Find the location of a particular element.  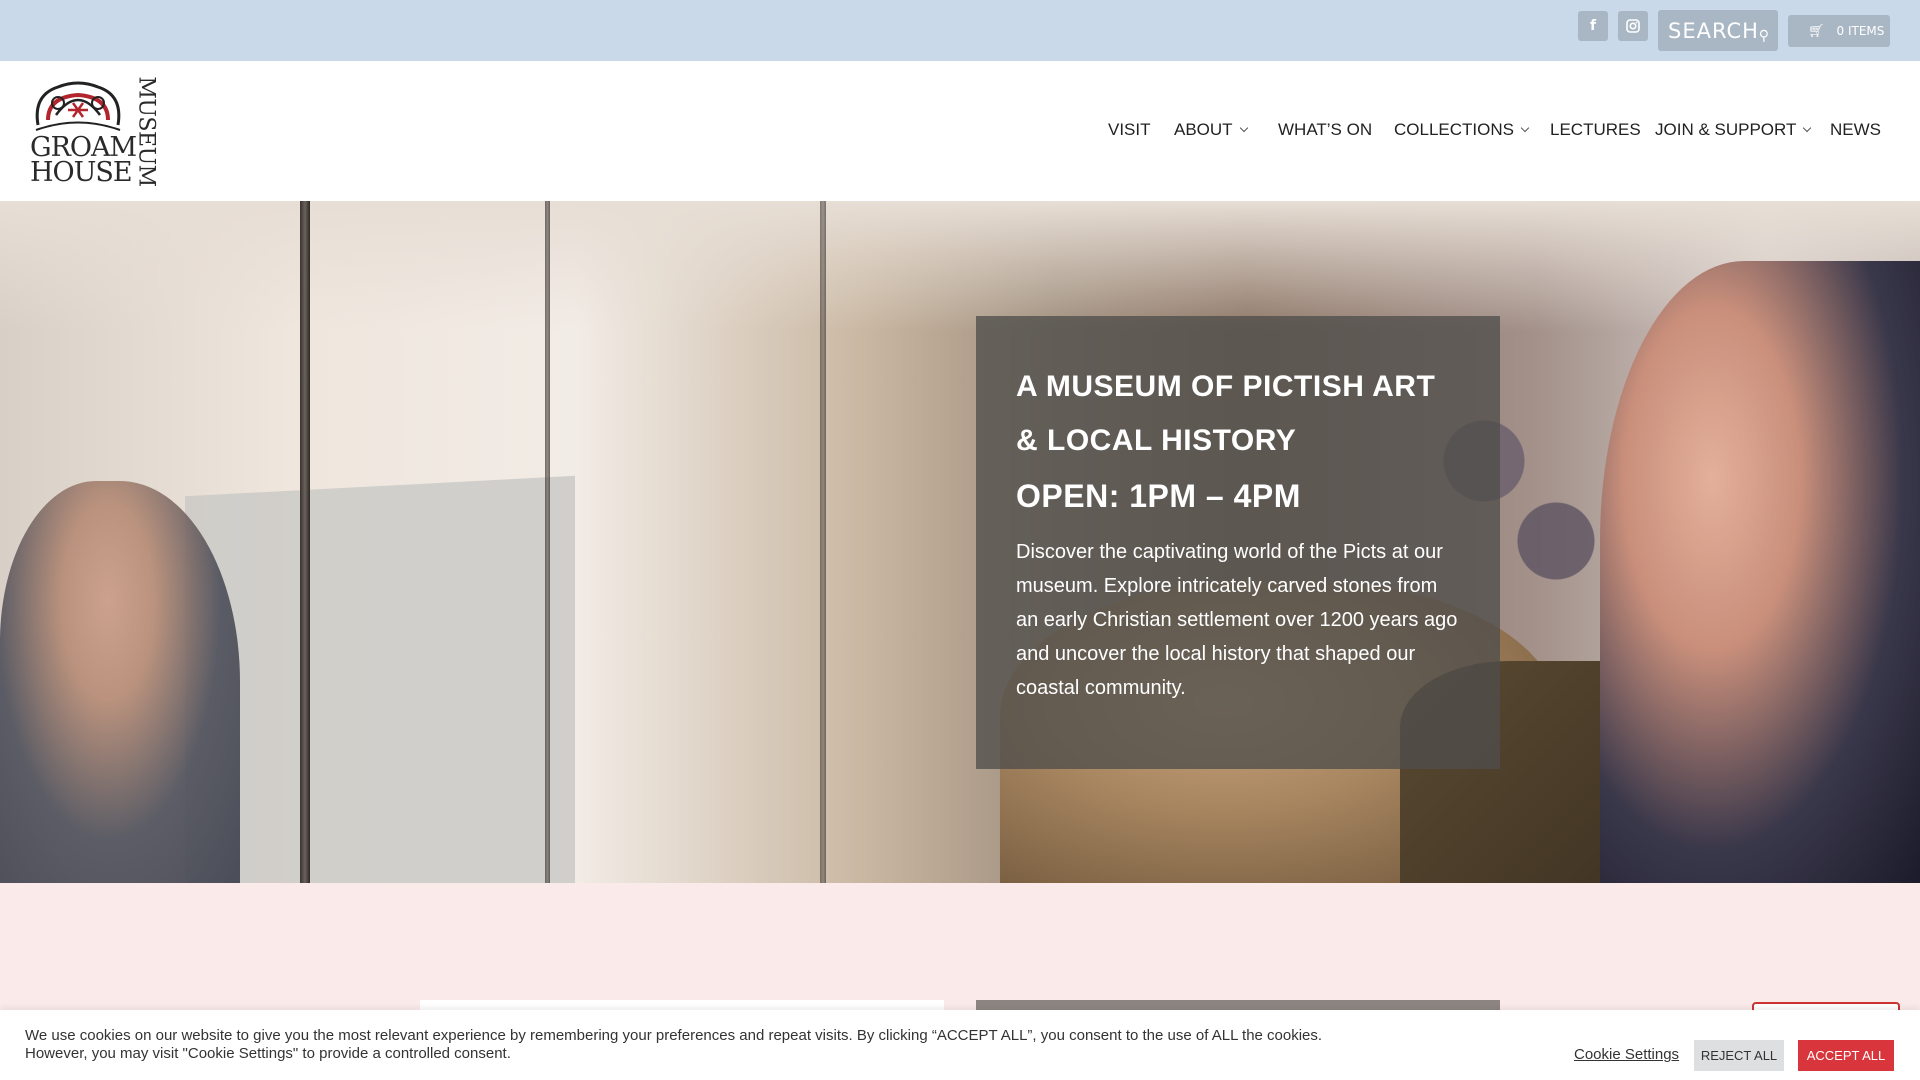

opening-hours: OPEN: 1PM – 4PM is located at coordinates (1158, 496).